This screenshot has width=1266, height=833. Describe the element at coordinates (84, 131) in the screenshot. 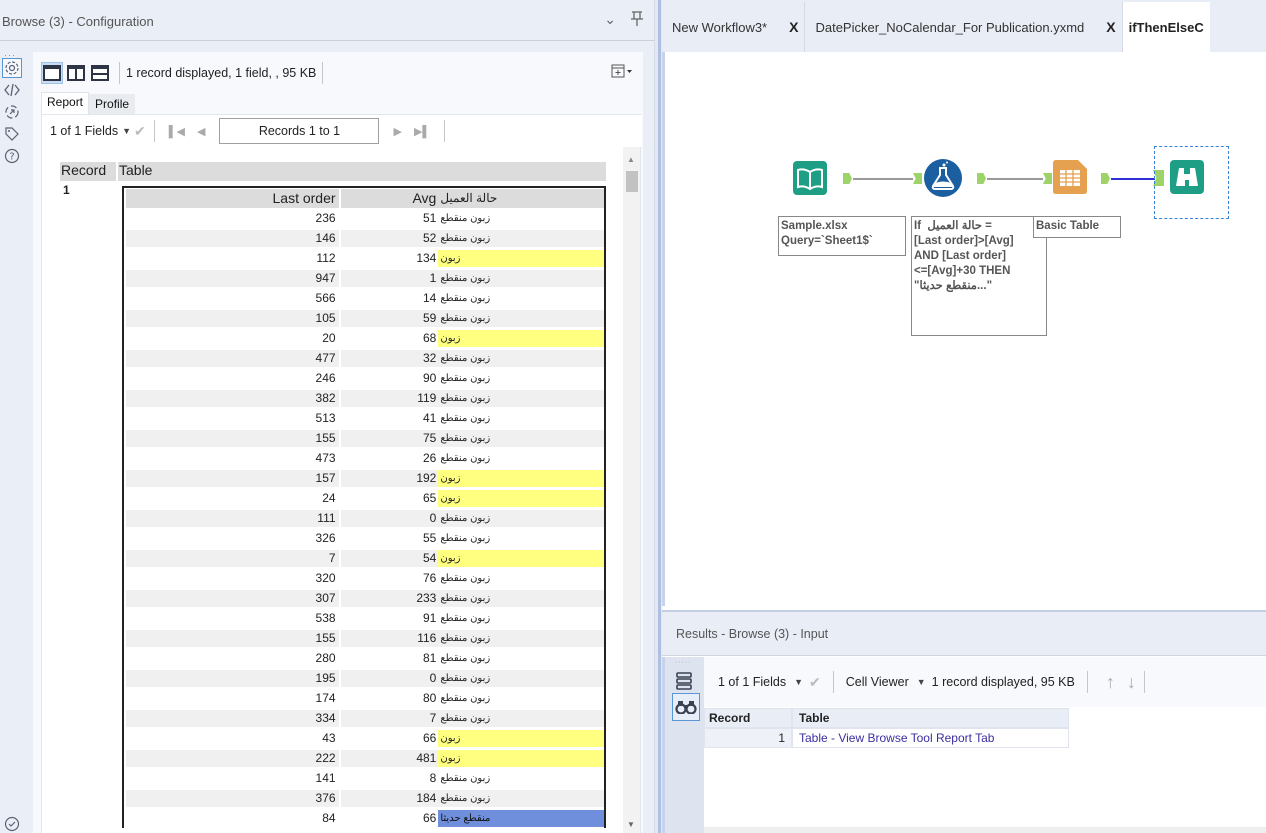

I see `fields-dropdown: 1 of 1 Fields` at that location.